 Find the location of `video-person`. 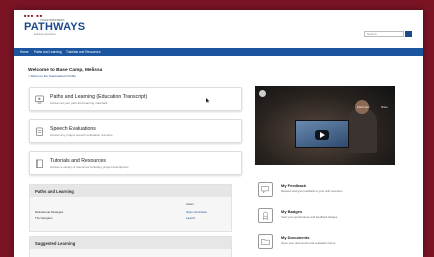

video-person is located at coordinates (362, 130).